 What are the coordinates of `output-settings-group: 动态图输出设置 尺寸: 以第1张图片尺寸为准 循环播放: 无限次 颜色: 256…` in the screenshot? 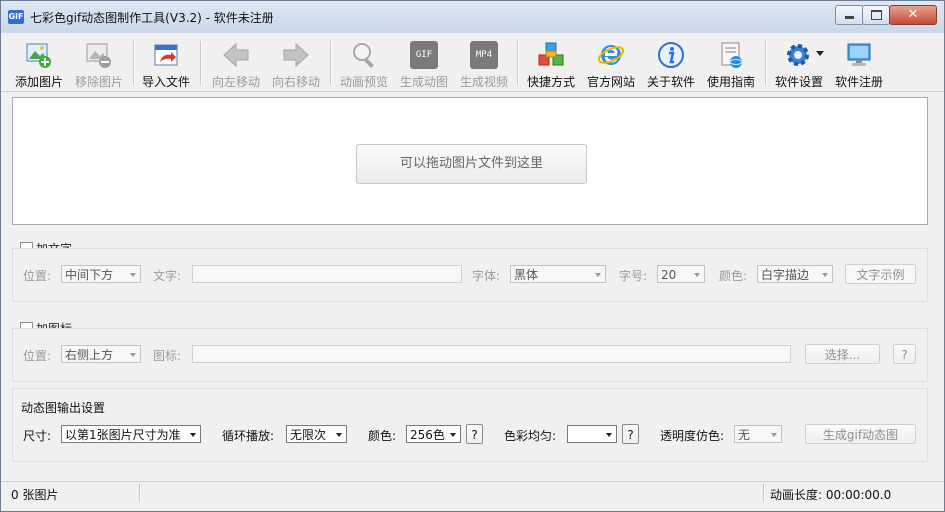 It's located at (470, 425).